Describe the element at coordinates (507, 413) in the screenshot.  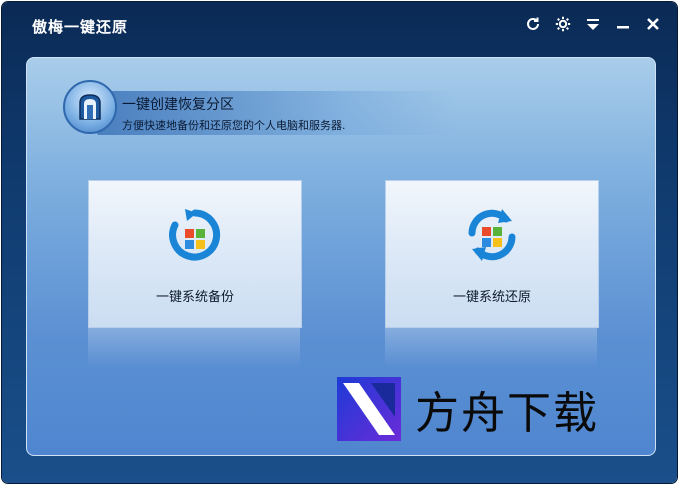
I see `watermark-text: 方舟下载` at that location.